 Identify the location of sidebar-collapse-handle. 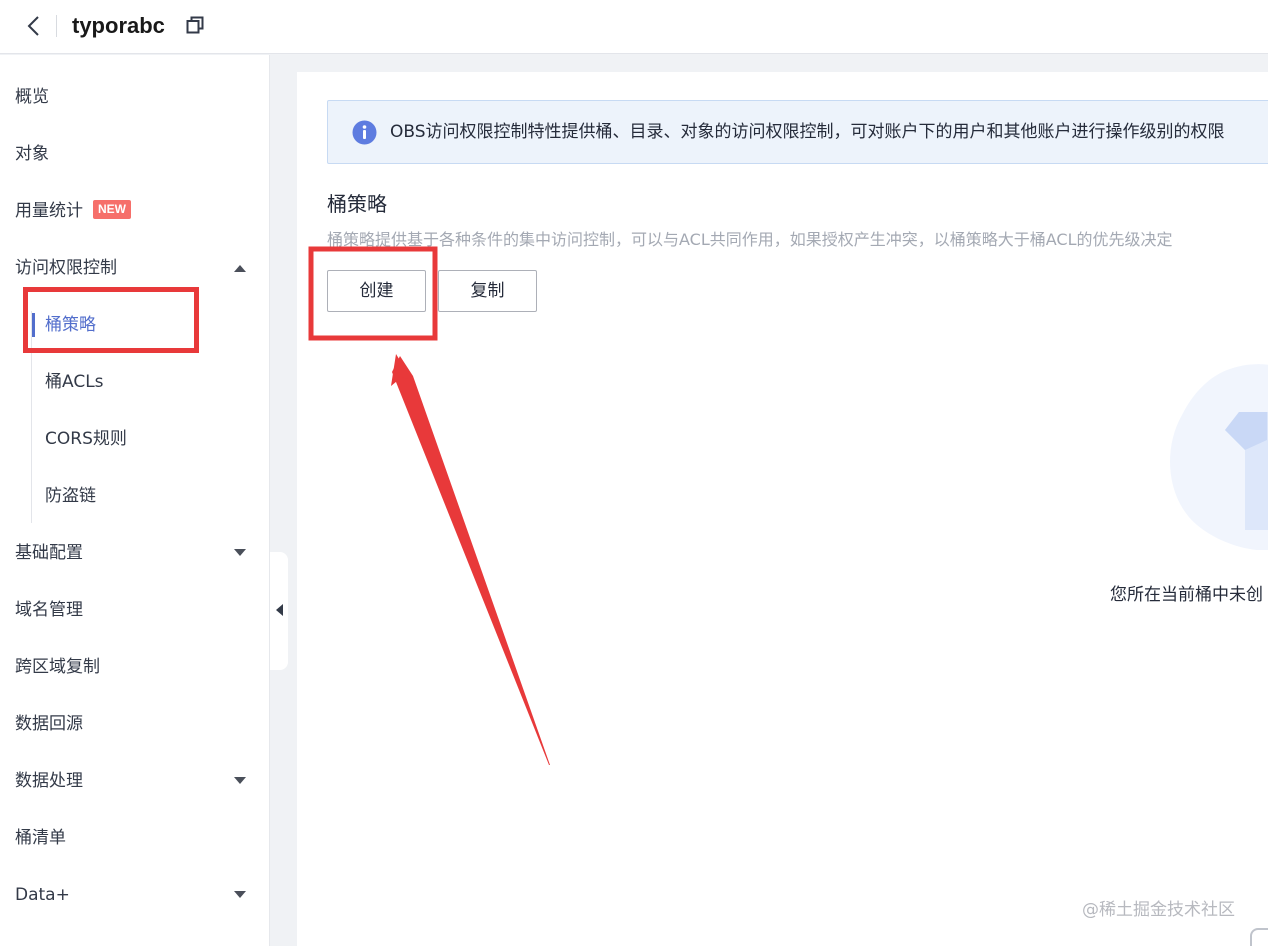
(279, 611).